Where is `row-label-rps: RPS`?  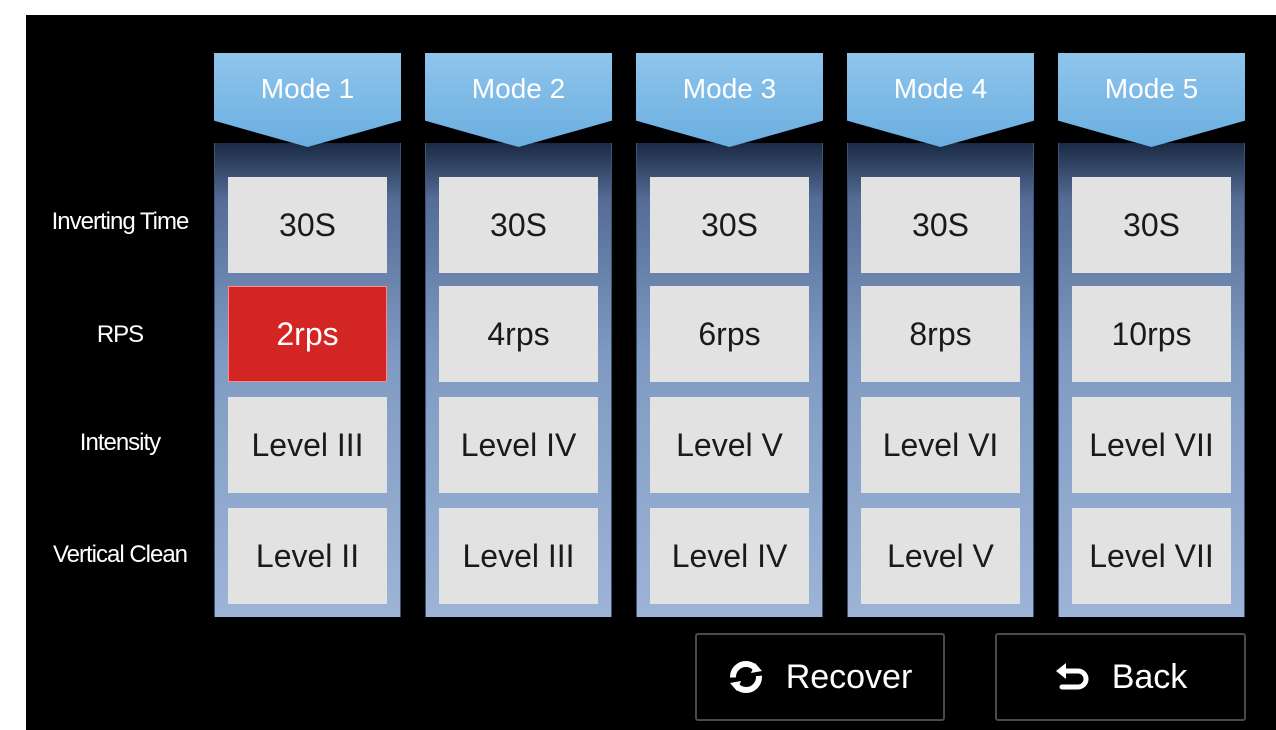
row-label-rps: RPS is located at coordinates (120, 334).